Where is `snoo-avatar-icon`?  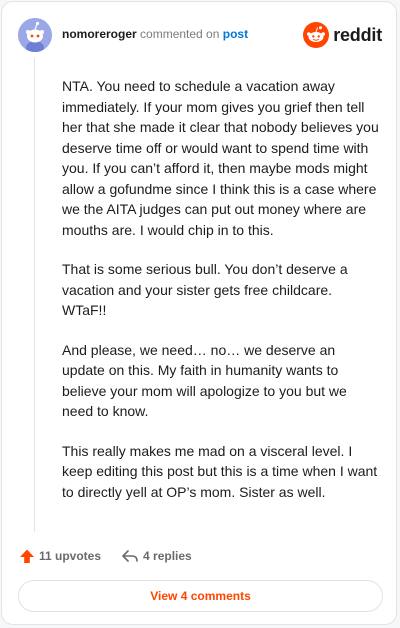 snoo-avatar-icon is located at coordinates (35, 35).